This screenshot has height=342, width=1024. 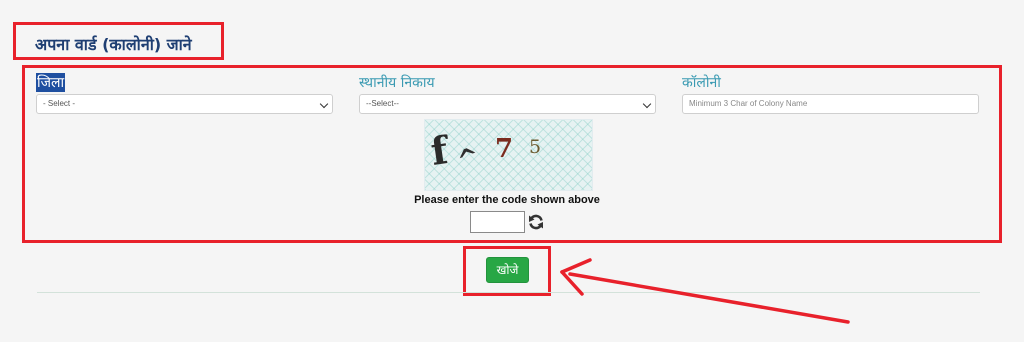 What do you see at coordinates (705, 291) in the screenshot?
I see `annotation-arrow` at bounding box center [705, 291].